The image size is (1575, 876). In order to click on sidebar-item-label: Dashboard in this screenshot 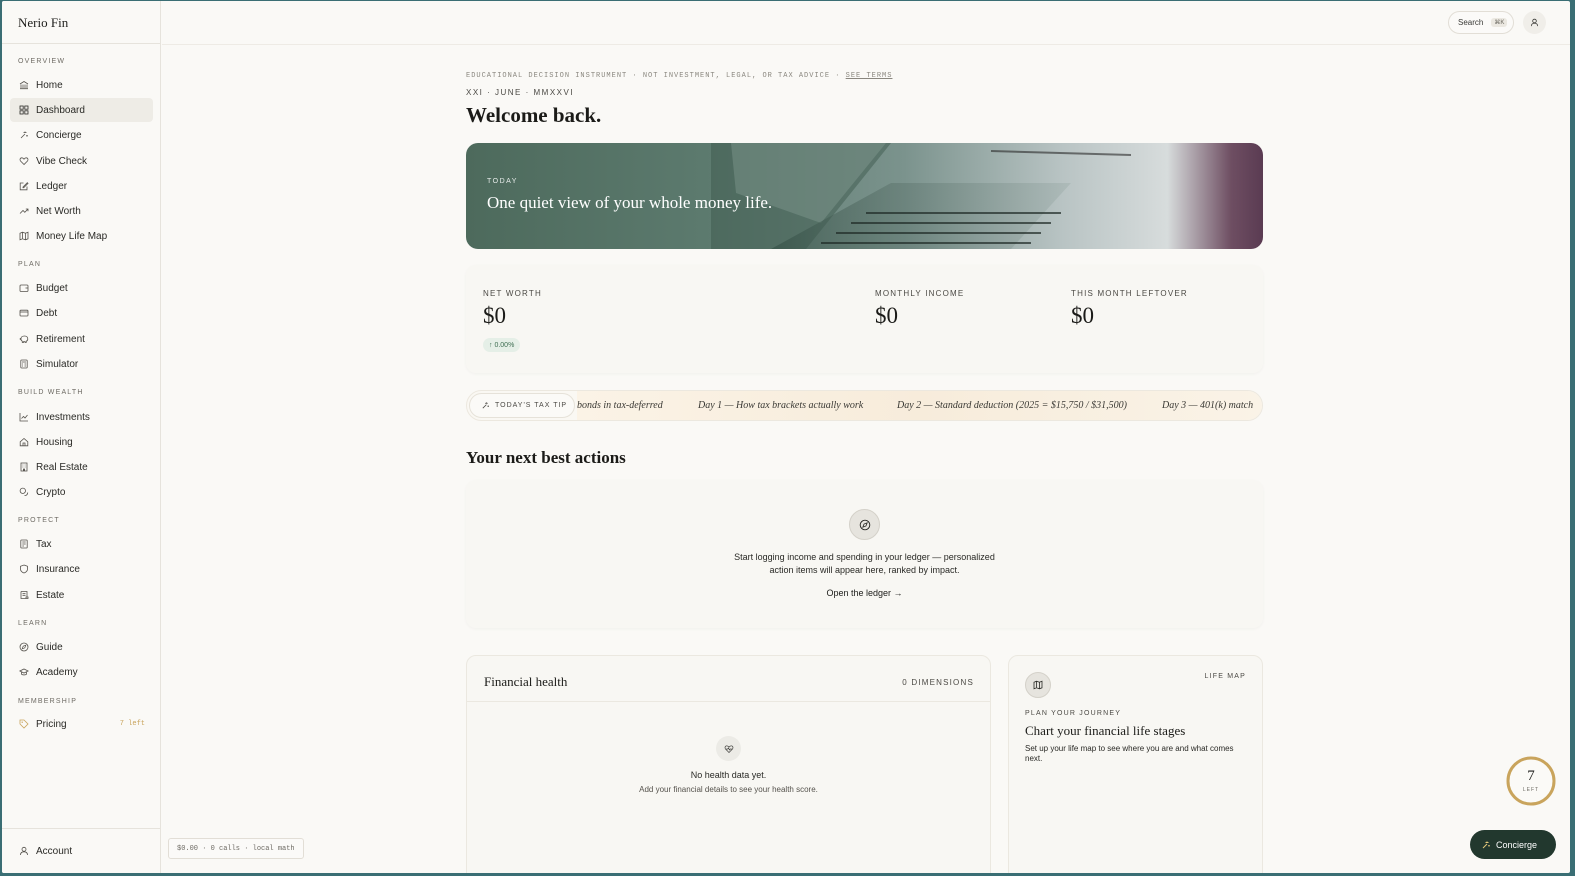, I will do `click(60, 110)`.